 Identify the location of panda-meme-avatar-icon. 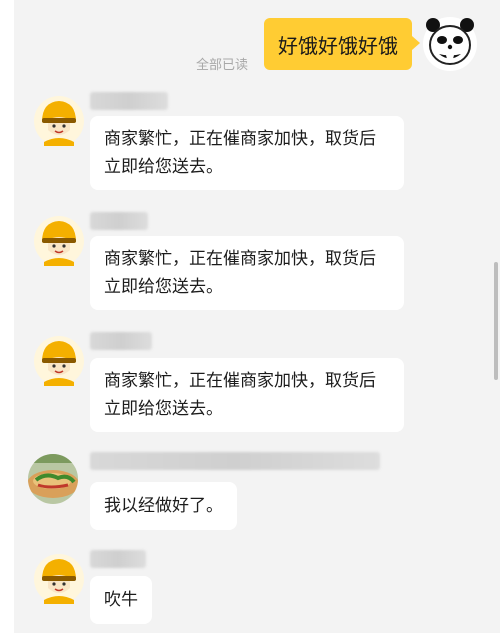
(450, 44).